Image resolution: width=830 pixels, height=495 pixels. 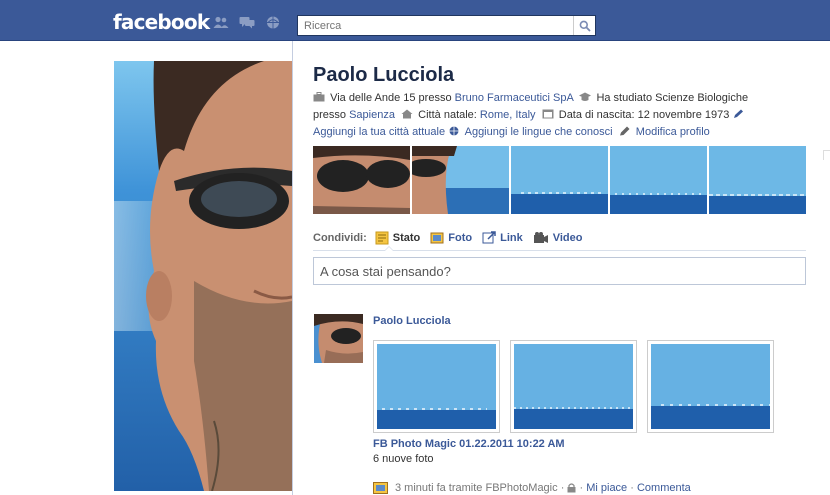 What do you see at coordinates (606, 488) in the screenshot?
I see `like-link: Mi piace` at bounding box center [606, 488].